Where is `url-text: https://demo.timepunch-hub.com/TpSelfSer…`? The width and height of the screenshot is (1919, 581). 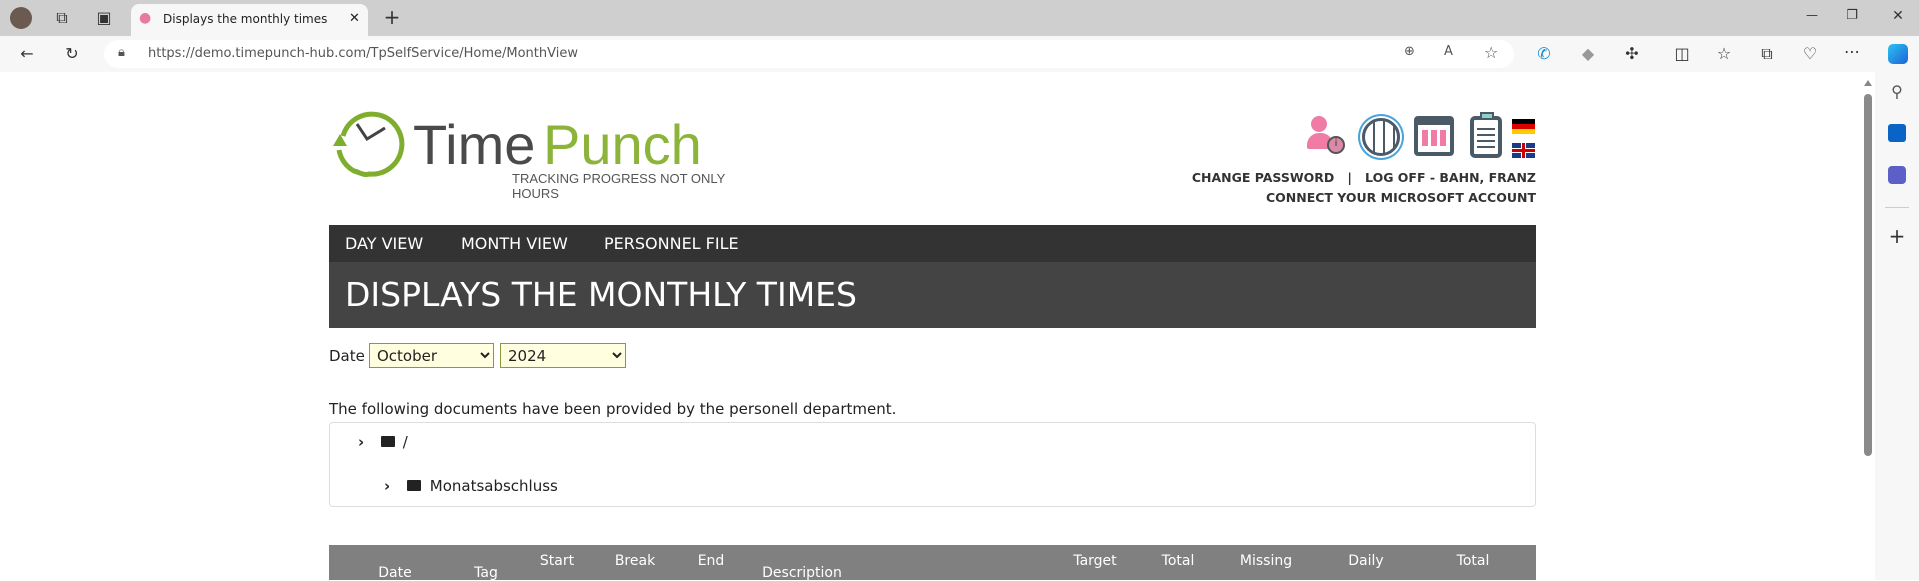
url-text: https://demo.timepunch-hub.com/TpSelfSer… is located at coordinates (363, 53).